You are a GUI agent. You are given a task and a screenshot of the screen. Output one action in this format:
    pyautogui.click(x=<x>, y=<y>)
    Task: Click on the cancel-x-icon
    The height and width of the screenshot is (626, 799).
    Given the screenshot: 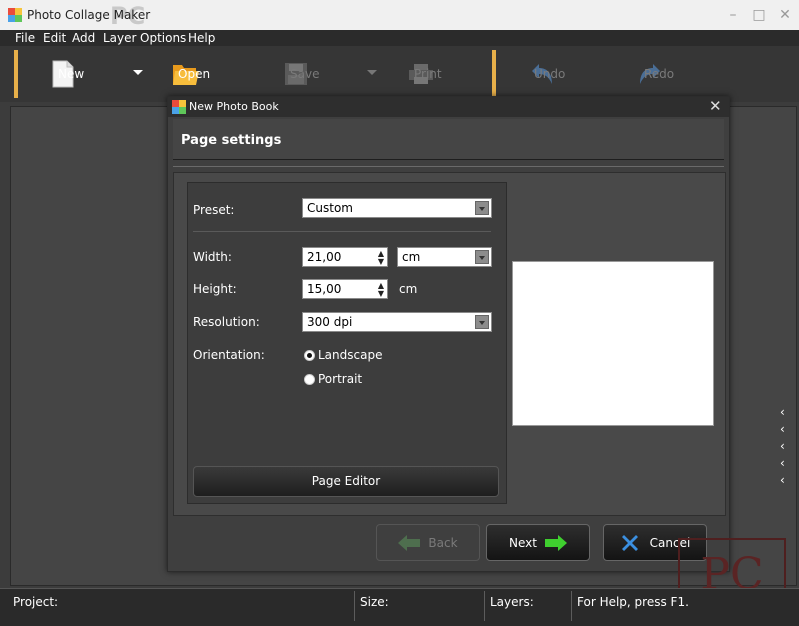 What is the action you would take?
    pyautogui.click(x=629, y=542)
    